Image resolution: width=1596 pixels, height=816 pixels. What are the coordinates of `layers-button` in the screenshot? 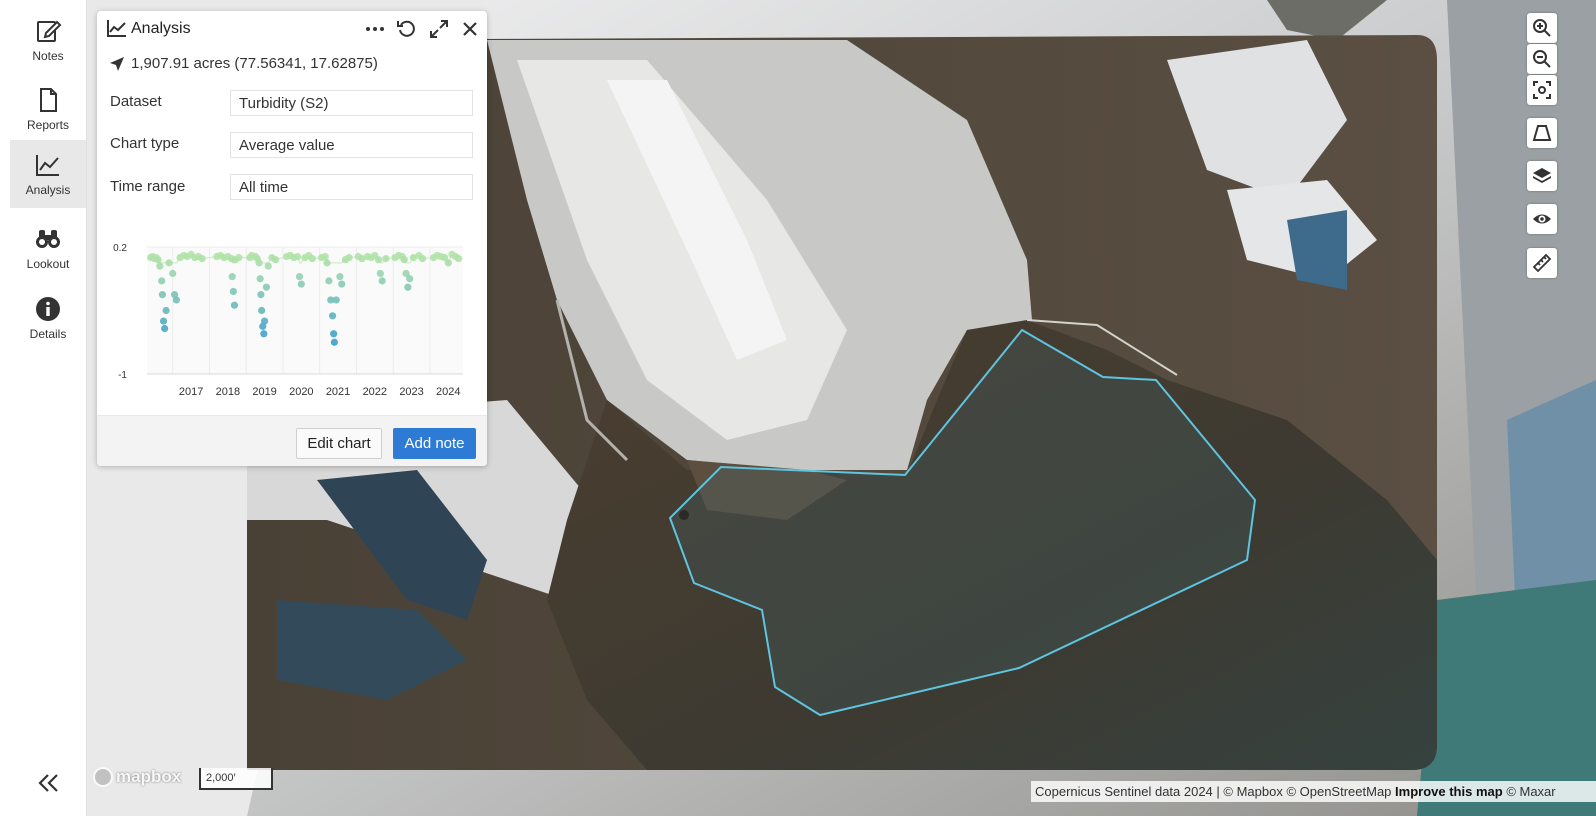 It's located at (1542, 176).